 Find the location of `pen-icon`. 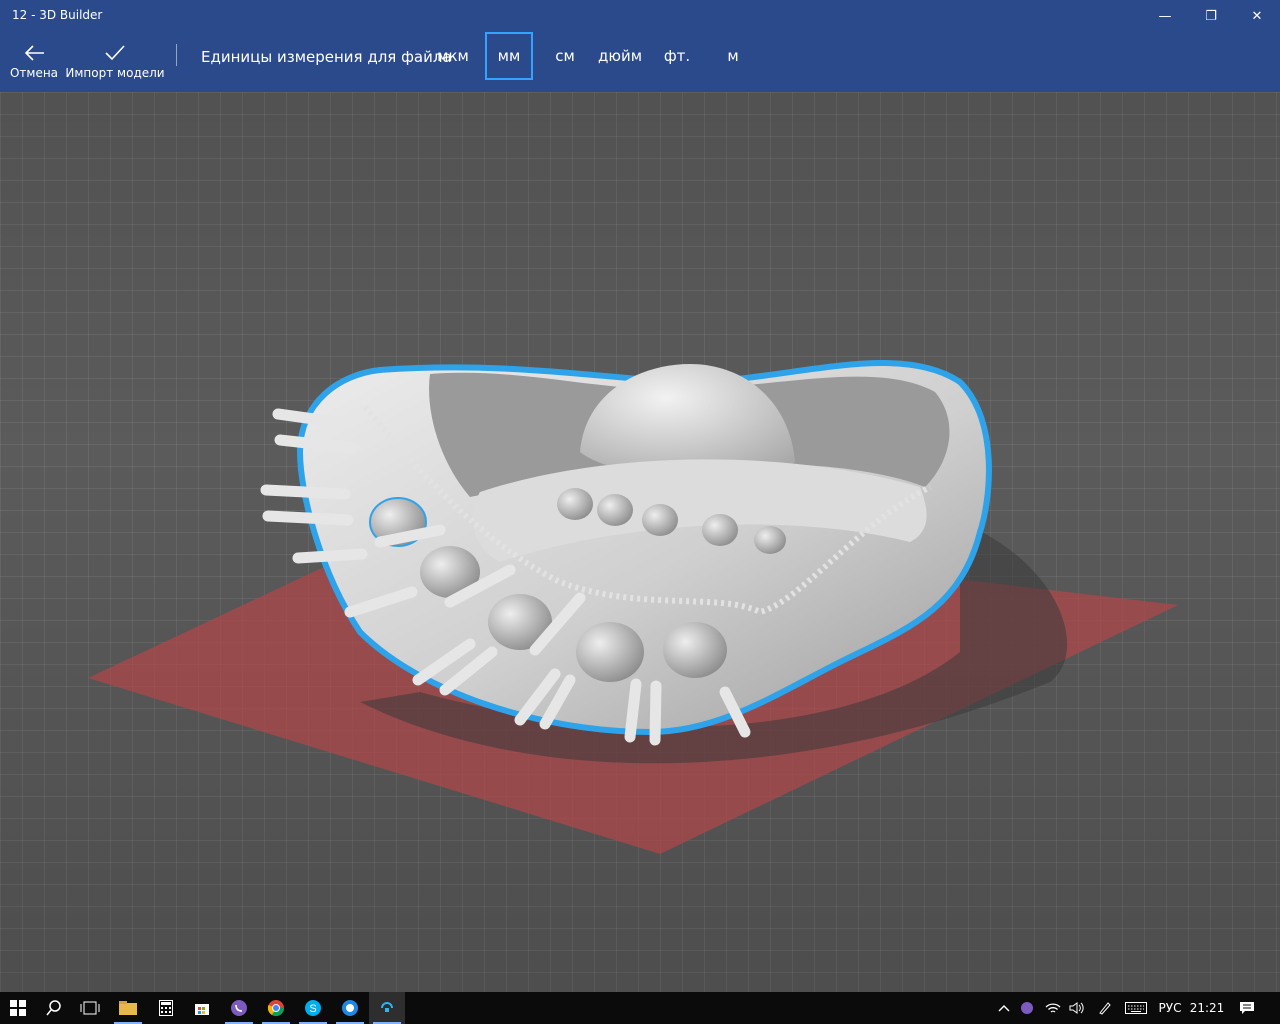

pen-icon is located at coordinates (1105, 1008).